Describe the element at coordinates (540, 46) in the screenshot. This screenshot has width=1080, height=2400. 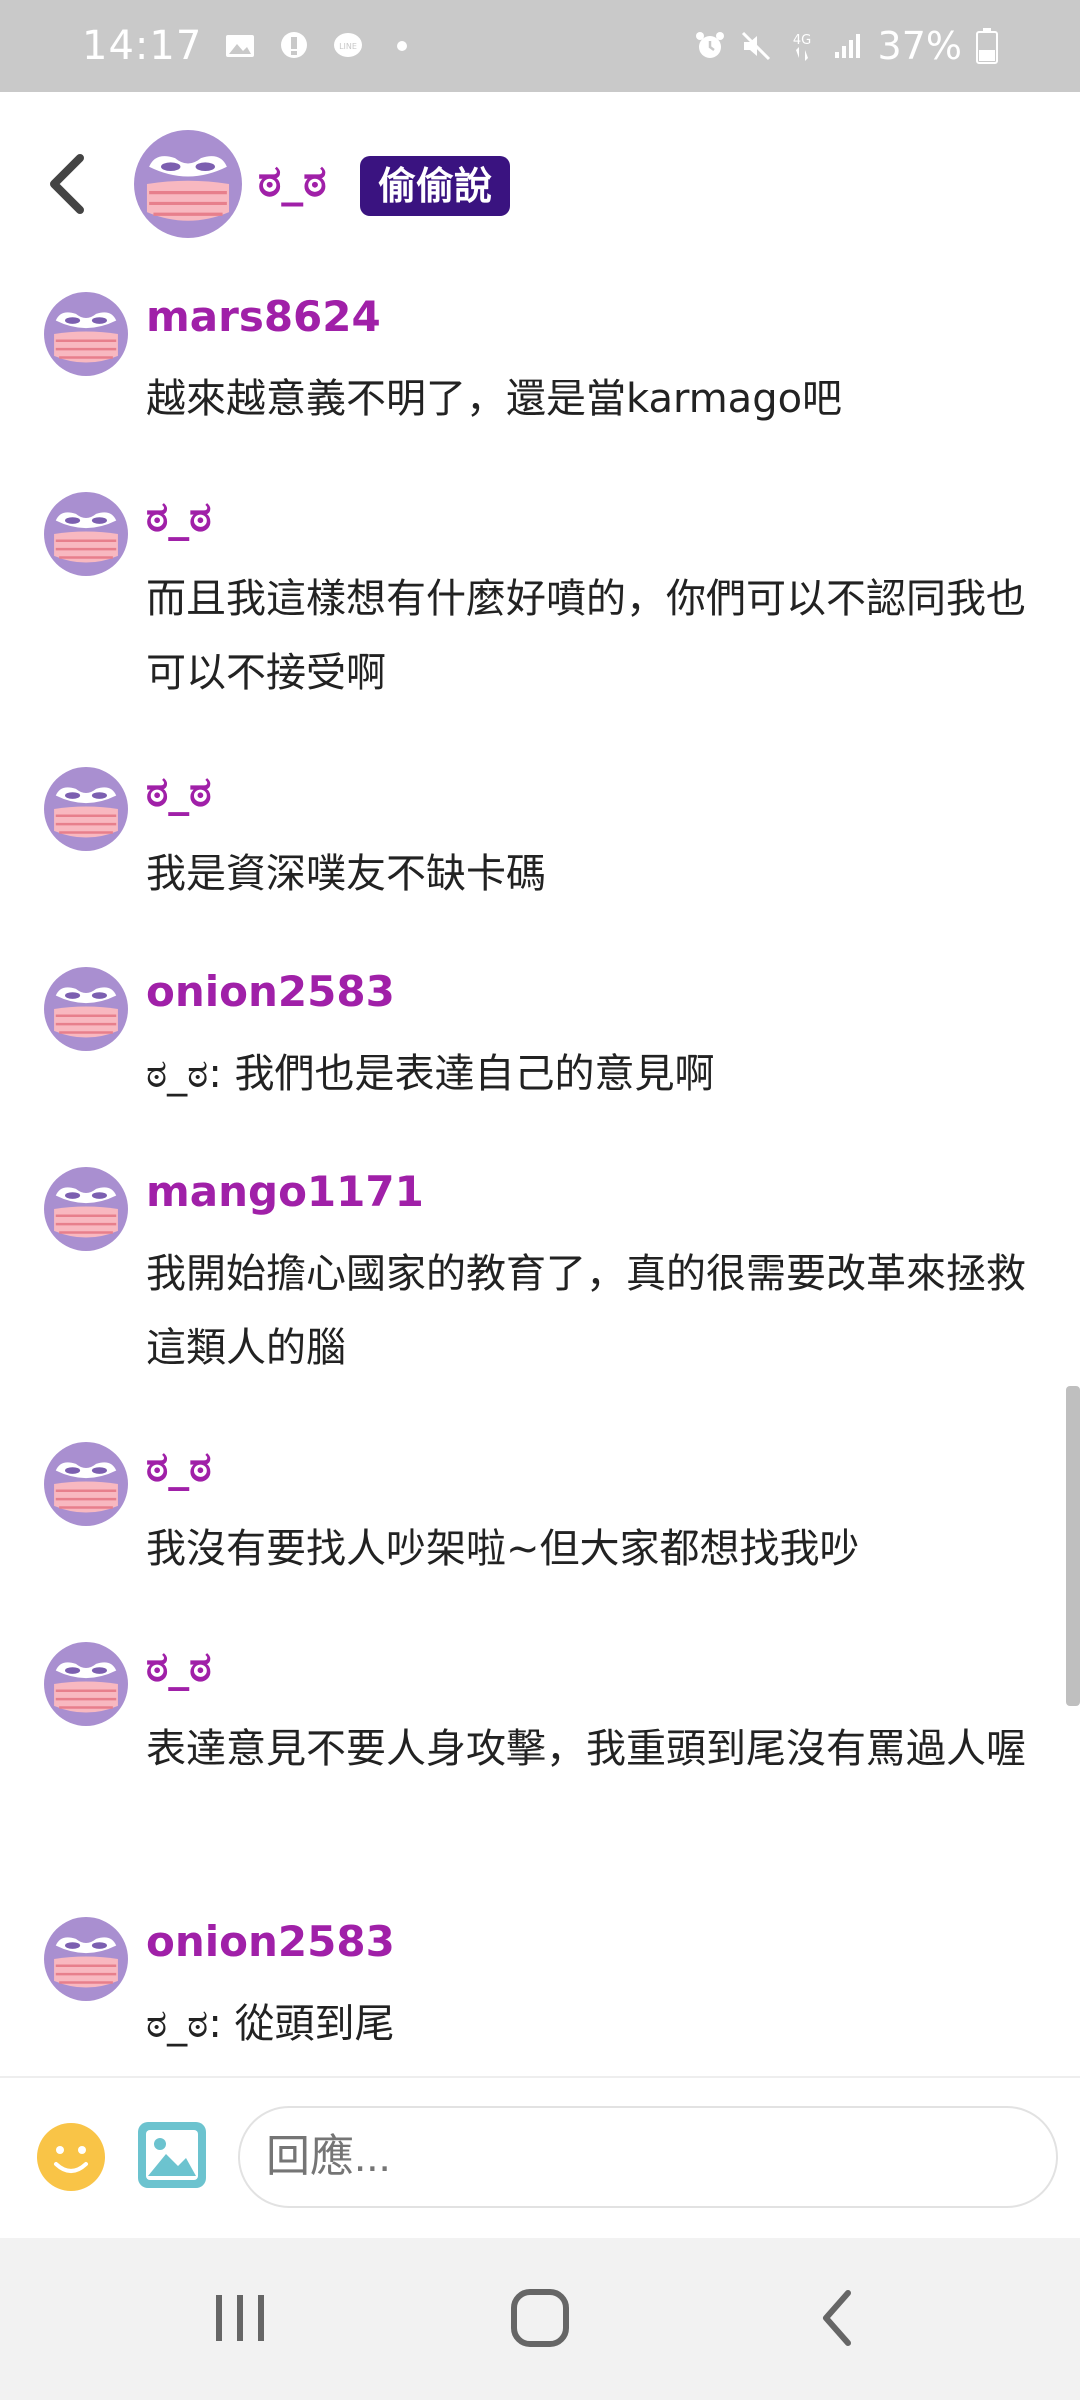
I see `status-bar: 14:17 LINE 4G 37%` at that location.